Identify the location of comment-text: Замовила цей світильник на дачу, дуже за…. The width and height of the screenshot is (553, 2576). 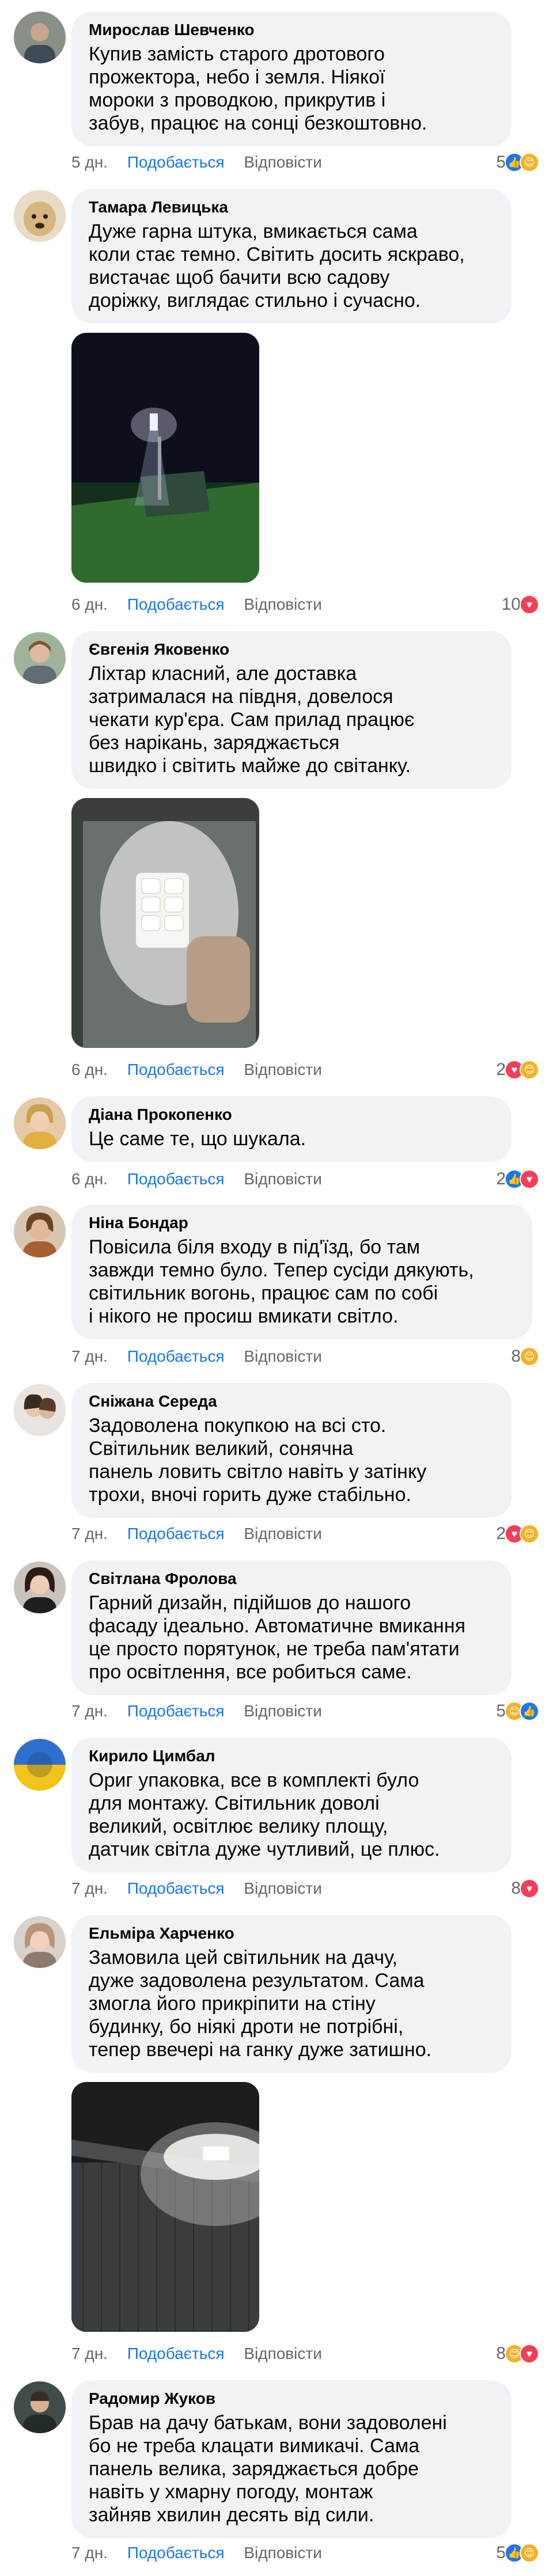
(260, 2004).